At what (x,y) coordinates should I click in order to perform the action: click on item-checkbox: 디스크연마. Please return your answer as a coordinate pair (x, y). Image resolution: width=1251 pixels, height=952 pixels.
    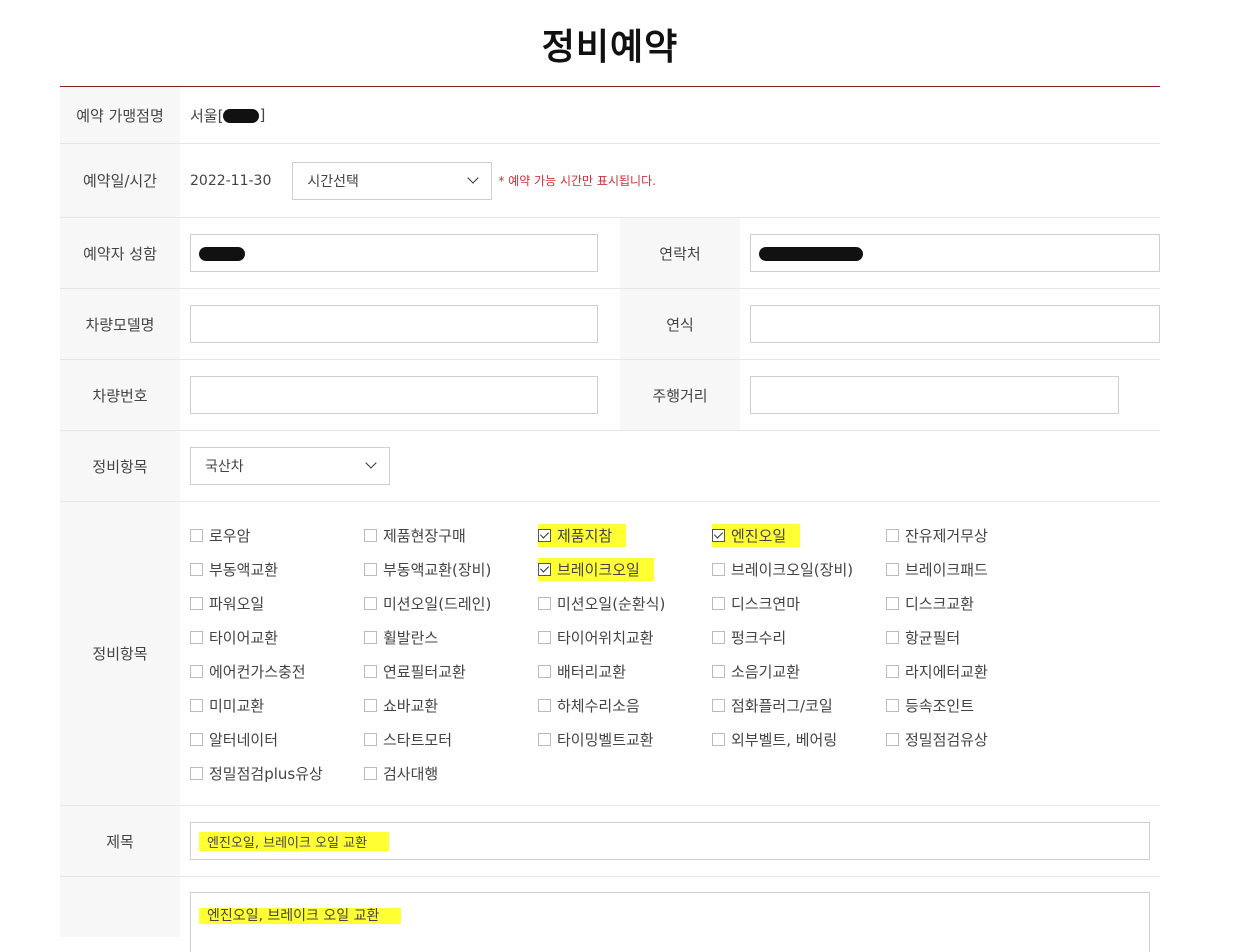
    Looking at the image, I should click on (799, 603).